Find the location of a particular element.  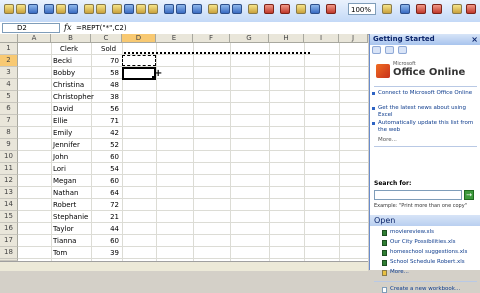

column-header: G is located at coordinates (249, 38).